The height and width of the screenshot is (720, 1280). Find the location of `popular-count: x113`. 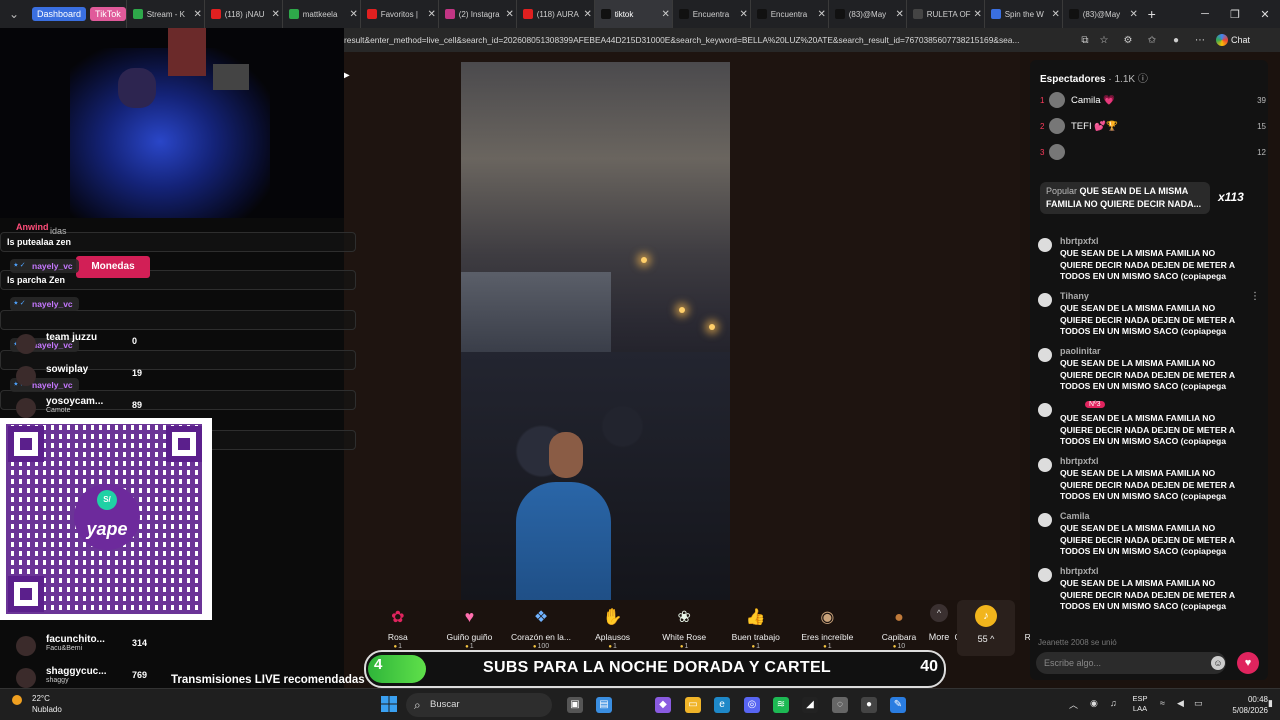

popular-count: x113 is located at coordinates (1231, 197).